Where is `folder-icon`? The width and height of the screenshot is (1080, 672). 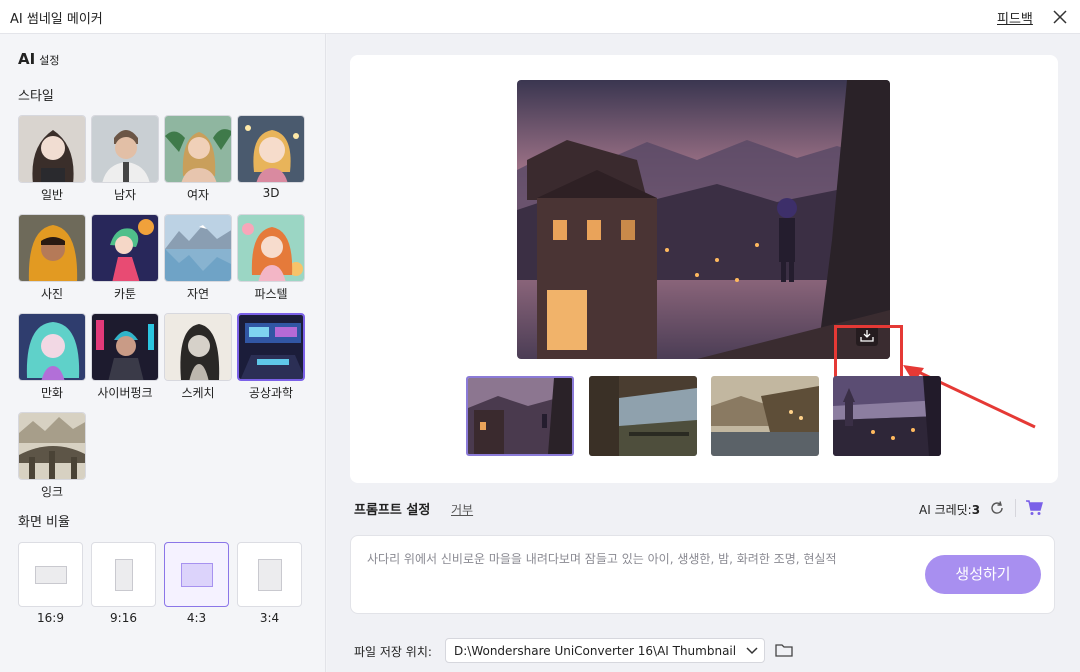
folder-icon is located at coordinates (784, 650).